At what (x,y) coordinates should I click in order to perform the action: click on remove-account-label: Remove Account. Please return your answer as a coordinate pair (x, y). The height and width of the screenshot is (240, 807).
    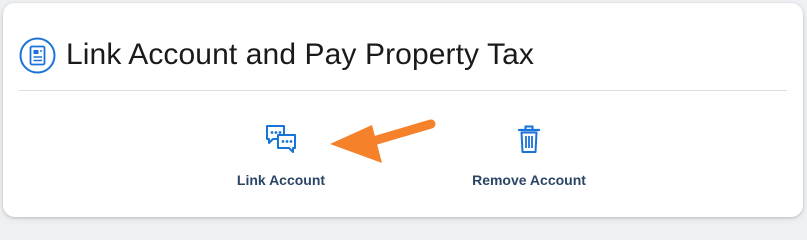
    Looking at the image, I should click on (529, 180).